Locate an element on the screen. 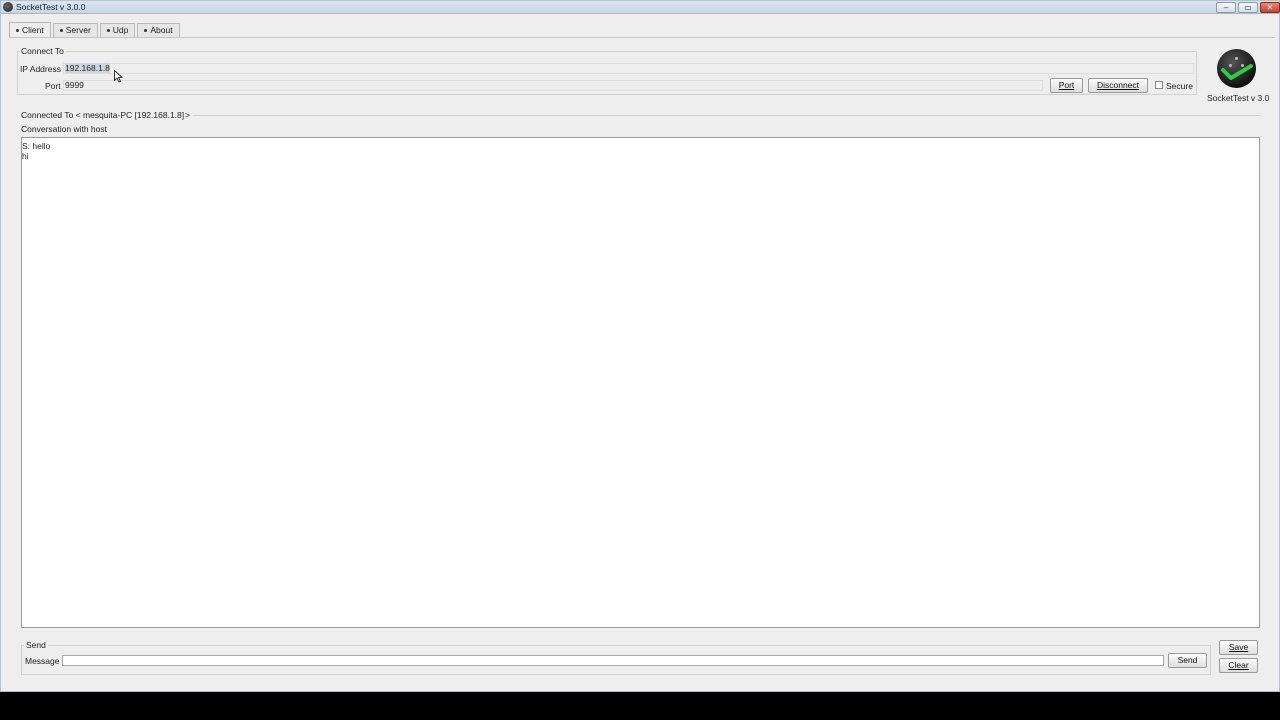 Image resolution: width=1280 pixels, height=720 pixels. tab-label: Client is located at coordinates (33, 29).